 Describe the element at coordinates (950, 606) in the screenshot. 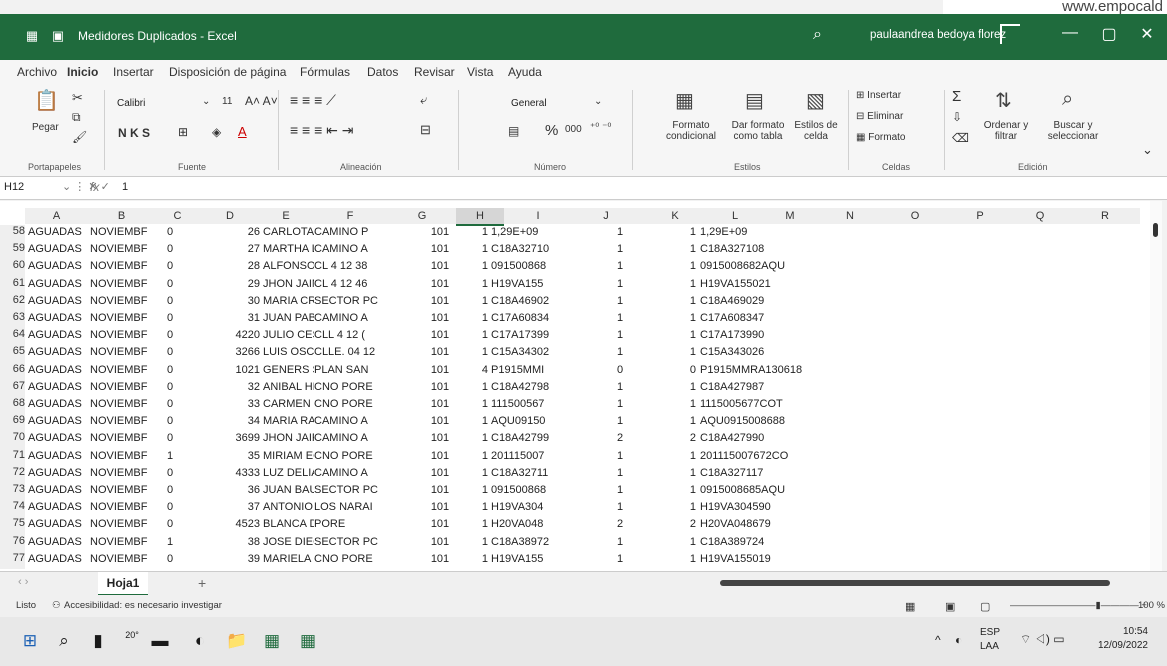

I see `view-page-layout-icon: ▣` at that location.